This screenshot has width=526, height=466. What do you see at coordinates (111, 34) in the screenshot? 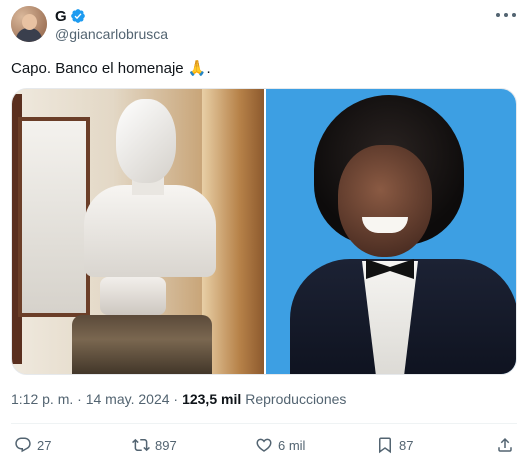
I see `author-handle: @giancarlobrusca` at bounding box center [111, 34].